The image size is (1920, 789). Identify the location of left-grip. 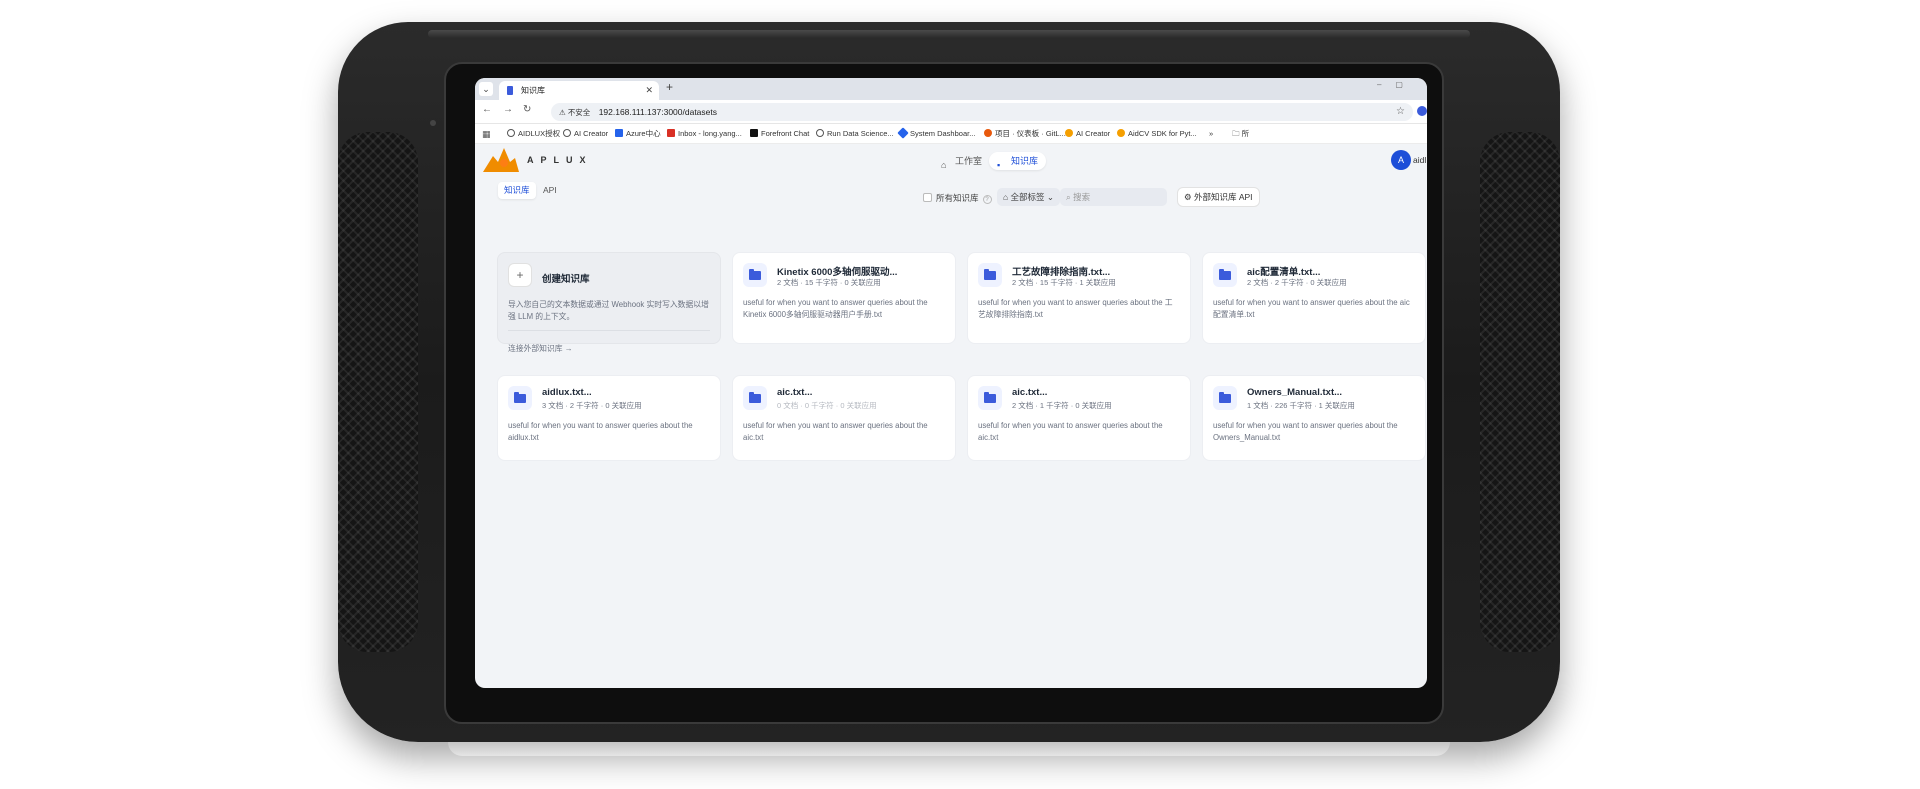
(378, 392).